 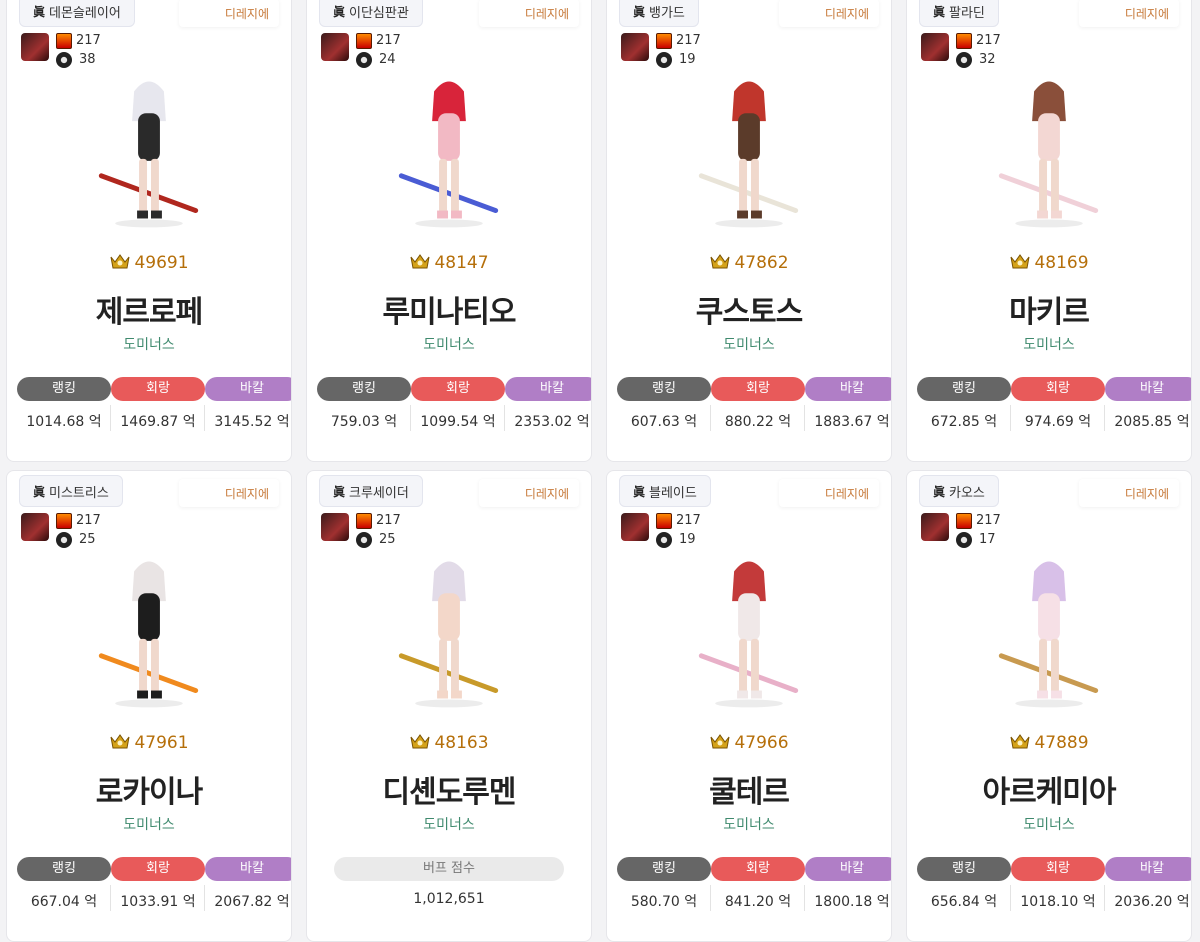 I want to click on stat-corridor: 회랑 1033.91 억, so click(x=158, y=884).